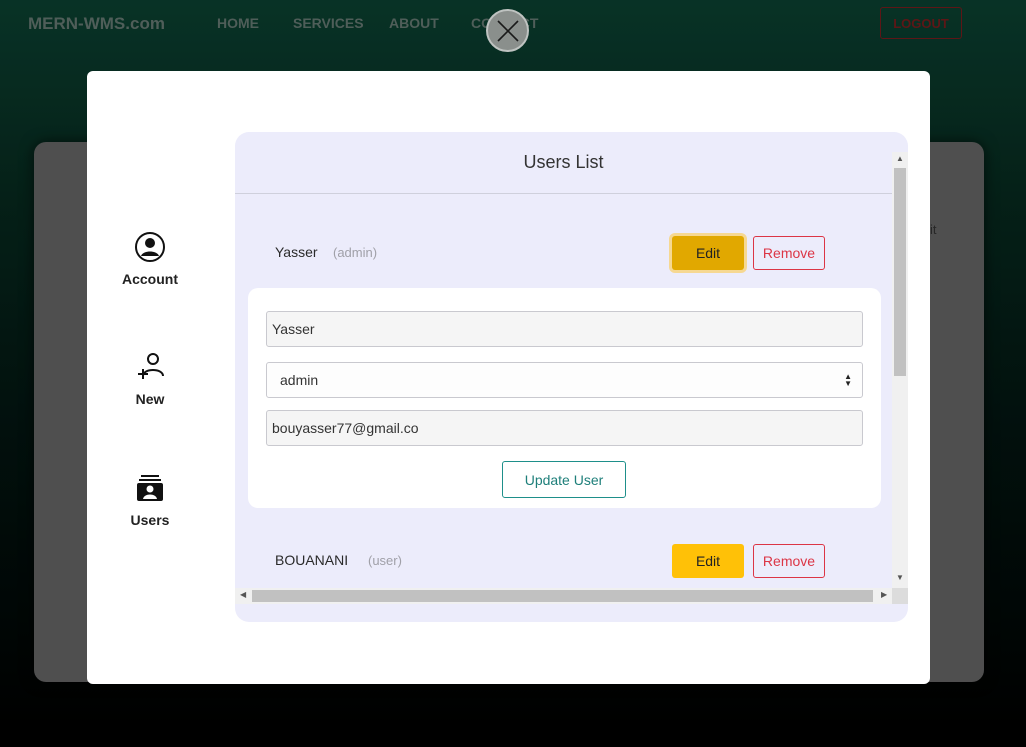 Image resolution: width=1026 pixels, height=747 pixels. I want to click on name-field: Yasser, so click(564, 329).